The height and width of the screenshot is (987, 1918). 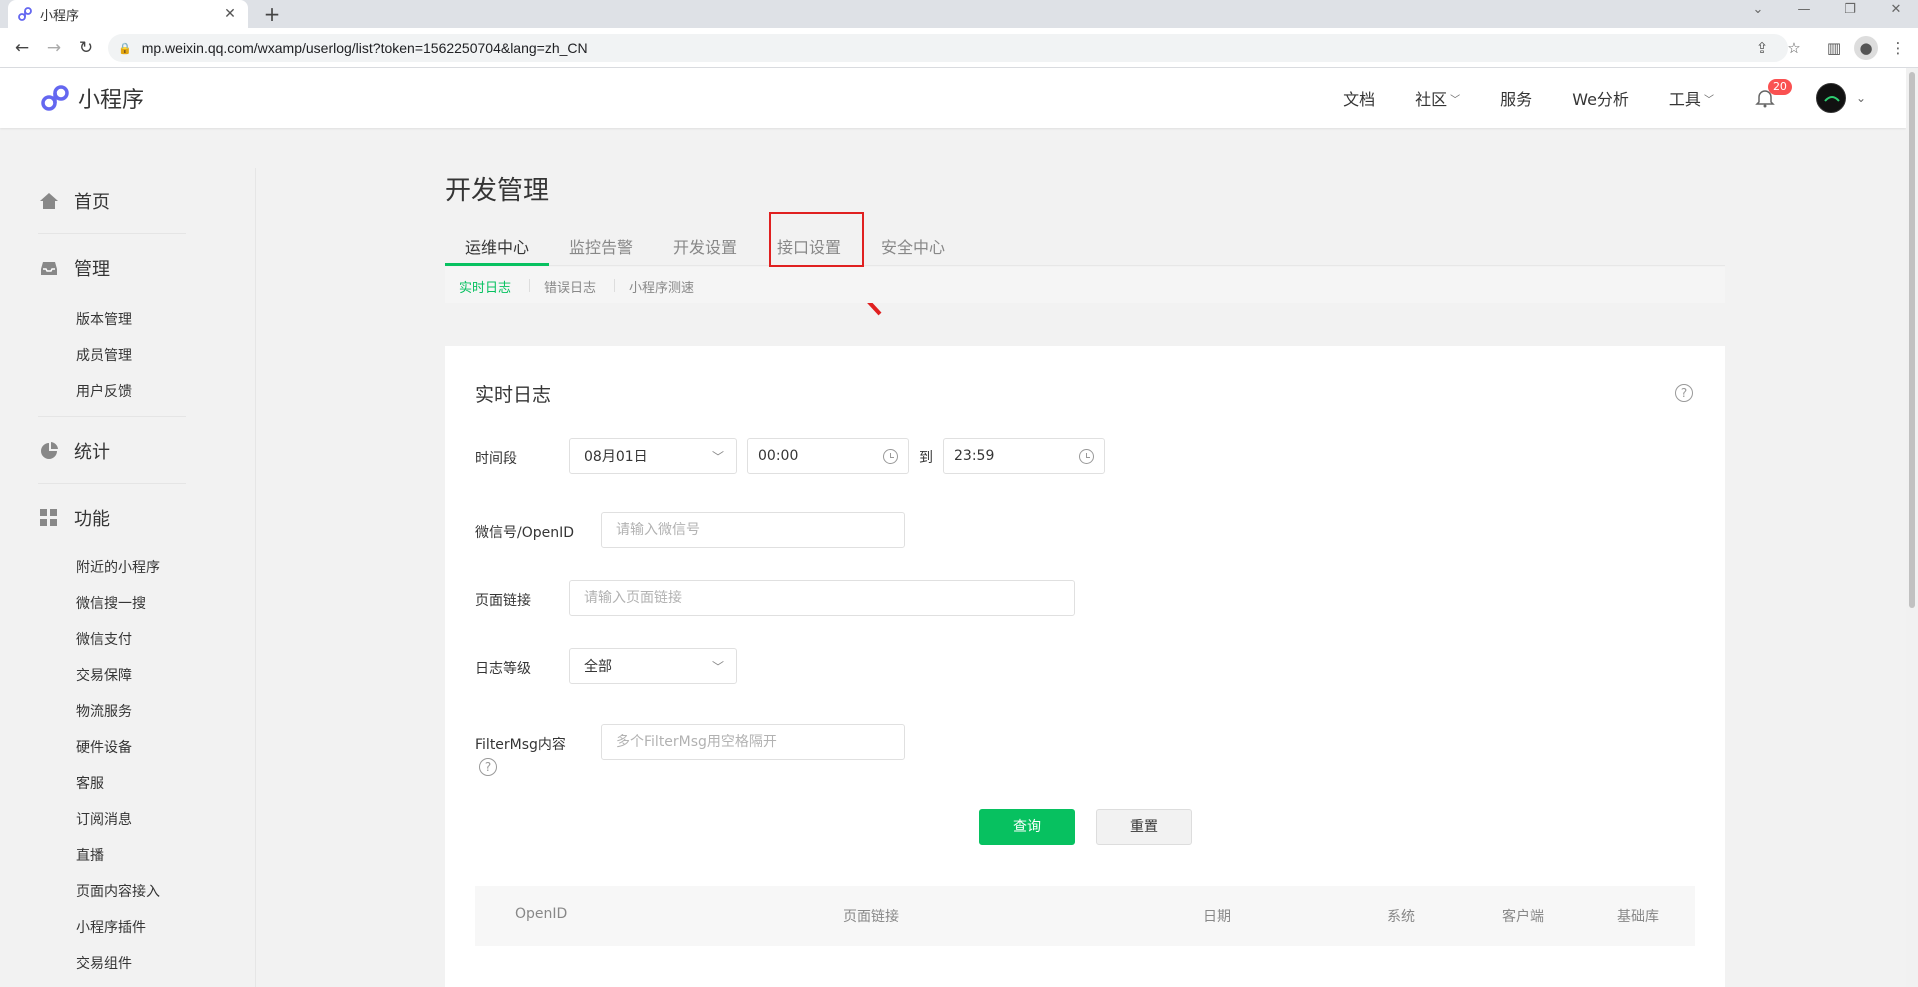 What do you see at coordinates (1217, 916) in the screenshot?
I see `column-date: 日期` at bounding box center [1217, 916].